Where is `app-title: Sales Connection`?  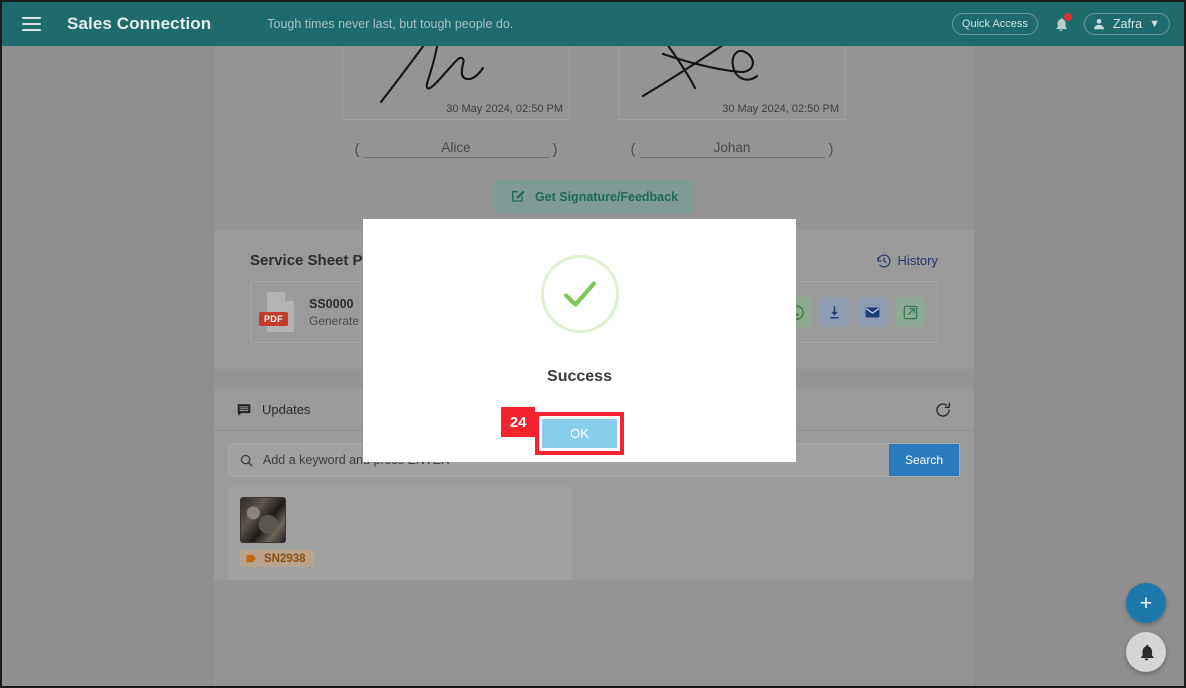
app-title: Sales Connection is located at coordinates (139, 23).